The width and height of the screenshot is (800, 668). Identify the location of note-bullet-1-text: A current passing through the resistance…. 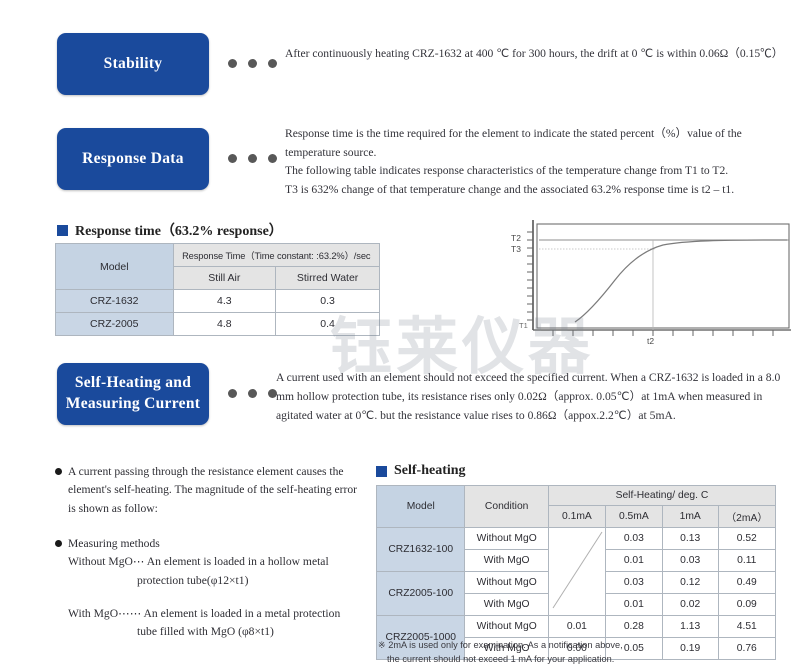
(213, 490).